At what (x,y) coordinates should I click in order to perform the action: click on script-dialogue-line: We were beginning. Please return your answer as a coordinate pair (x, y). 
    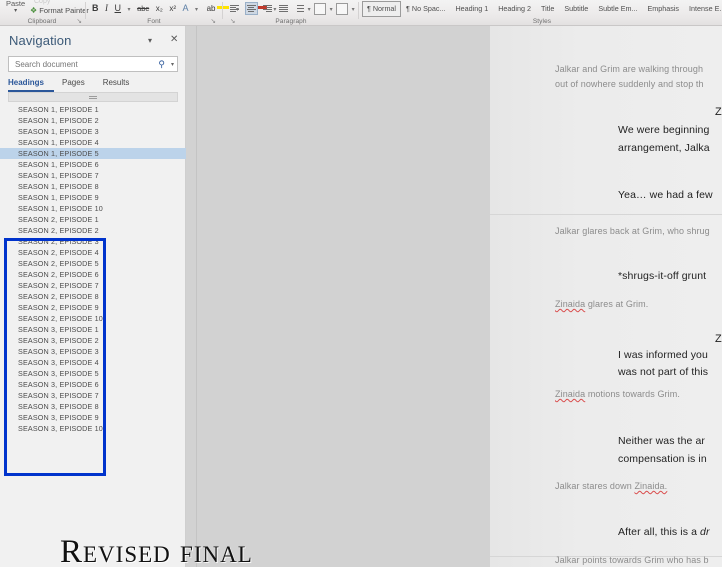
    Looking at the image, I should click on (664, 130).